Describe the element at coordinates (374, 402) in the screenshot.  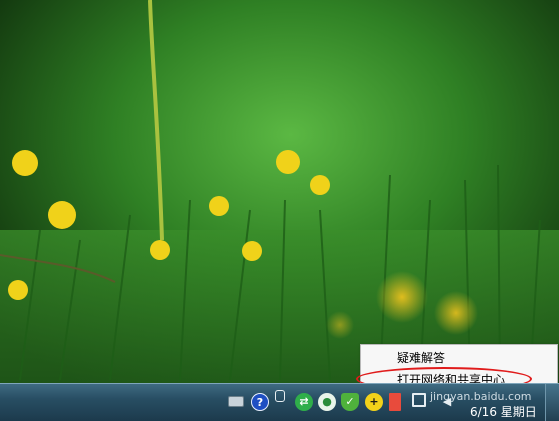
I see `plus-icon: +` at that location.